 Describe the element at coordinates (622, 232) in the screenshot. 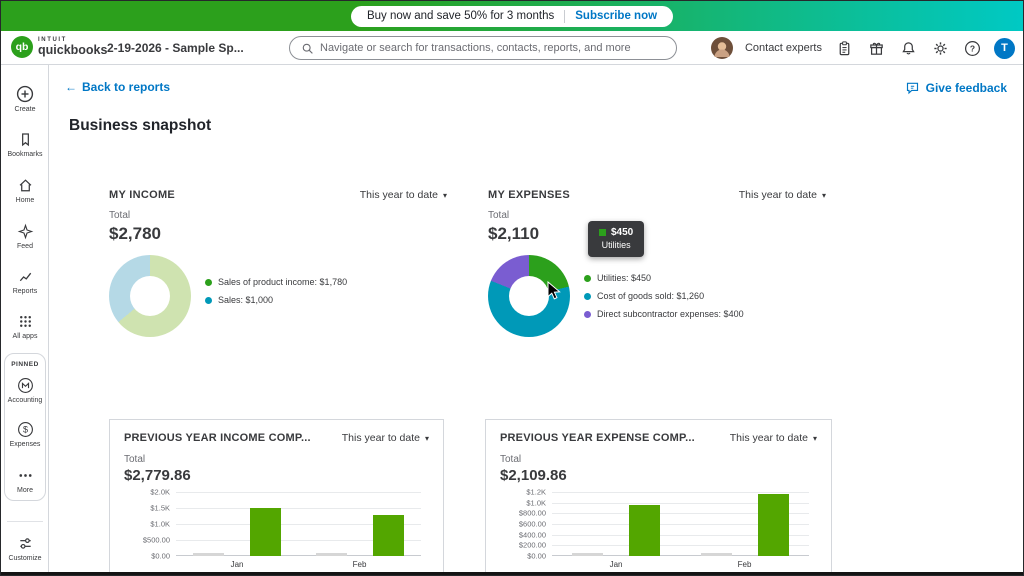

I see `tooltip-value: $450` at that location.